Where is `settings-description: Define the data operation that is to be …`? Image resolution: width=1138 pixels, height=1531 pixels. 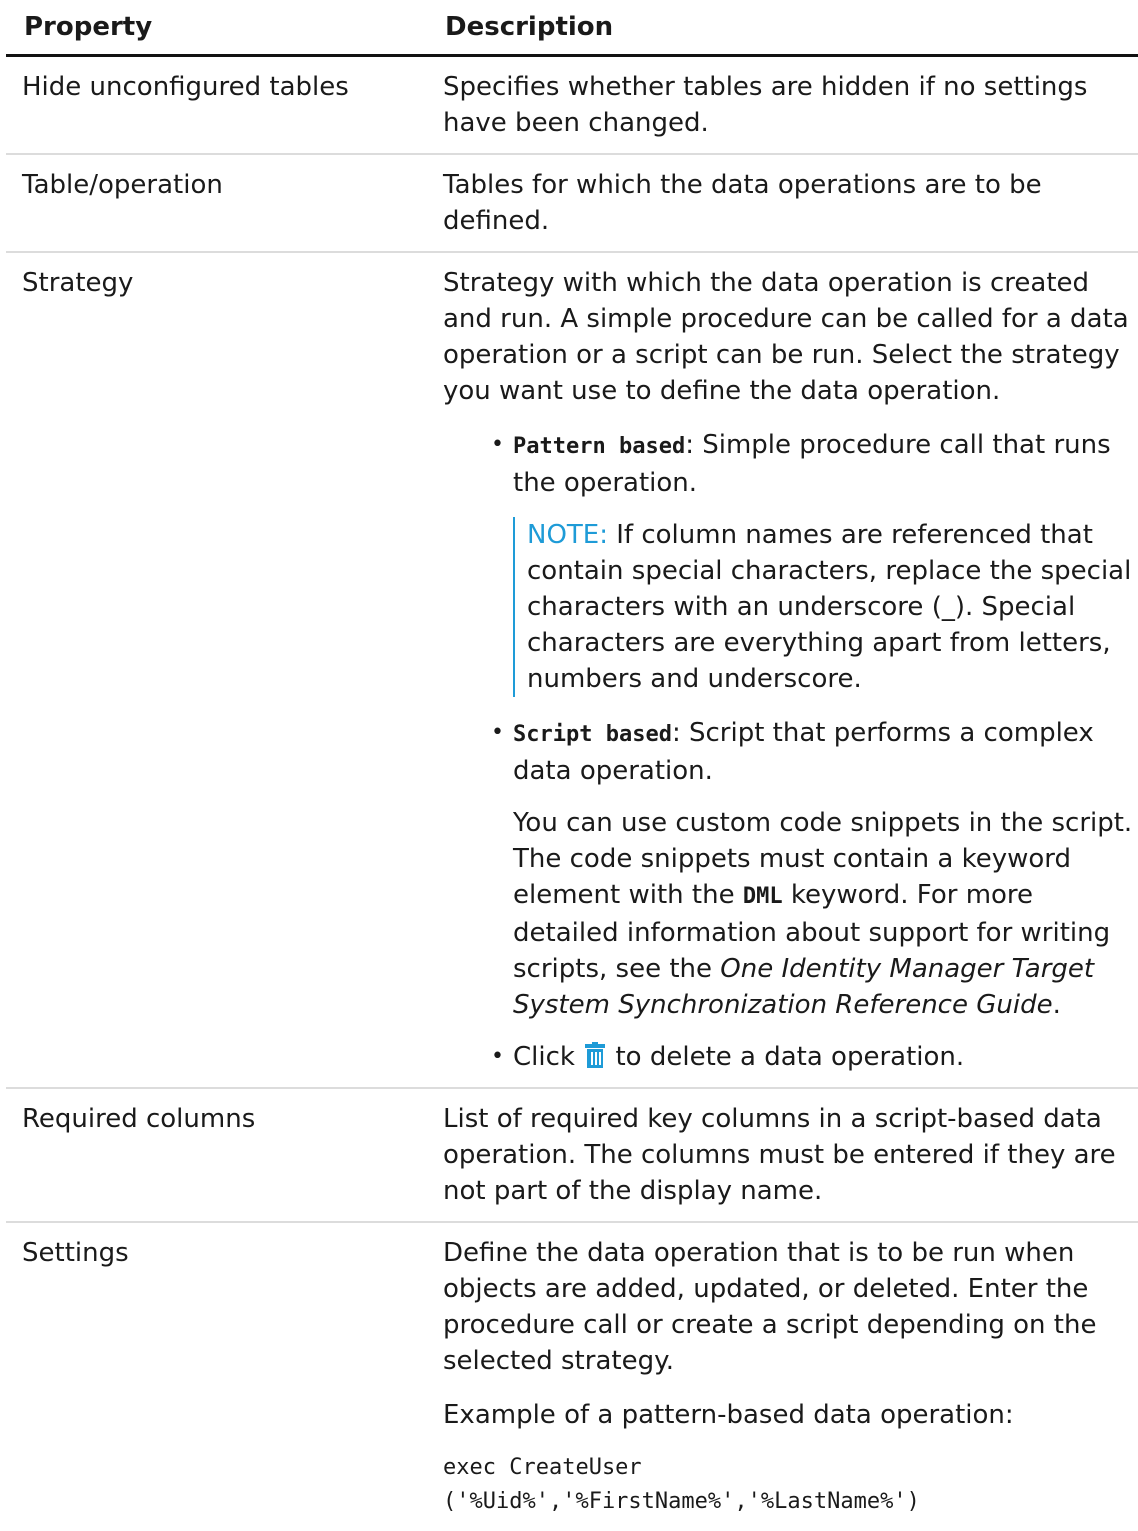 settings-description: Define the data operation that is to be … is located at coordinates (770, 1307).